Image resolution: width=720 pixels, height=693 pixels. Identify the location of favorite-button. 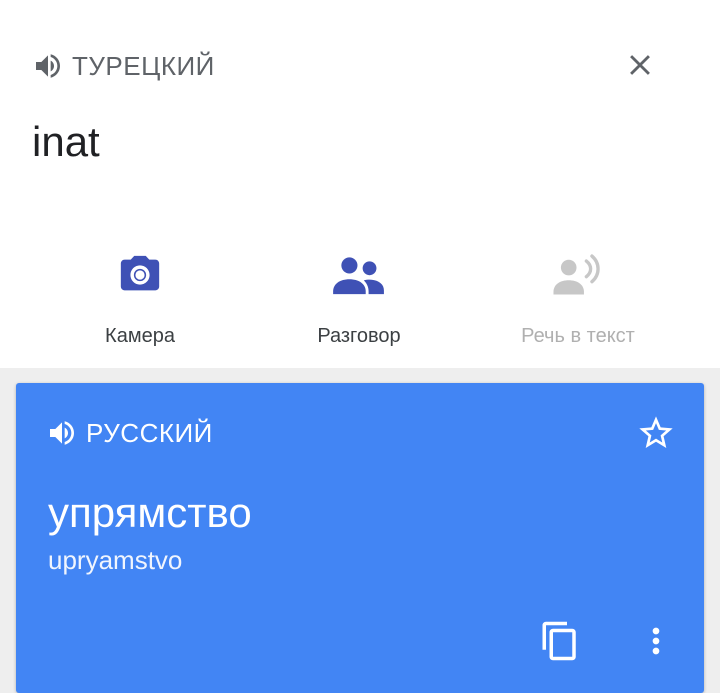
(656, 433).